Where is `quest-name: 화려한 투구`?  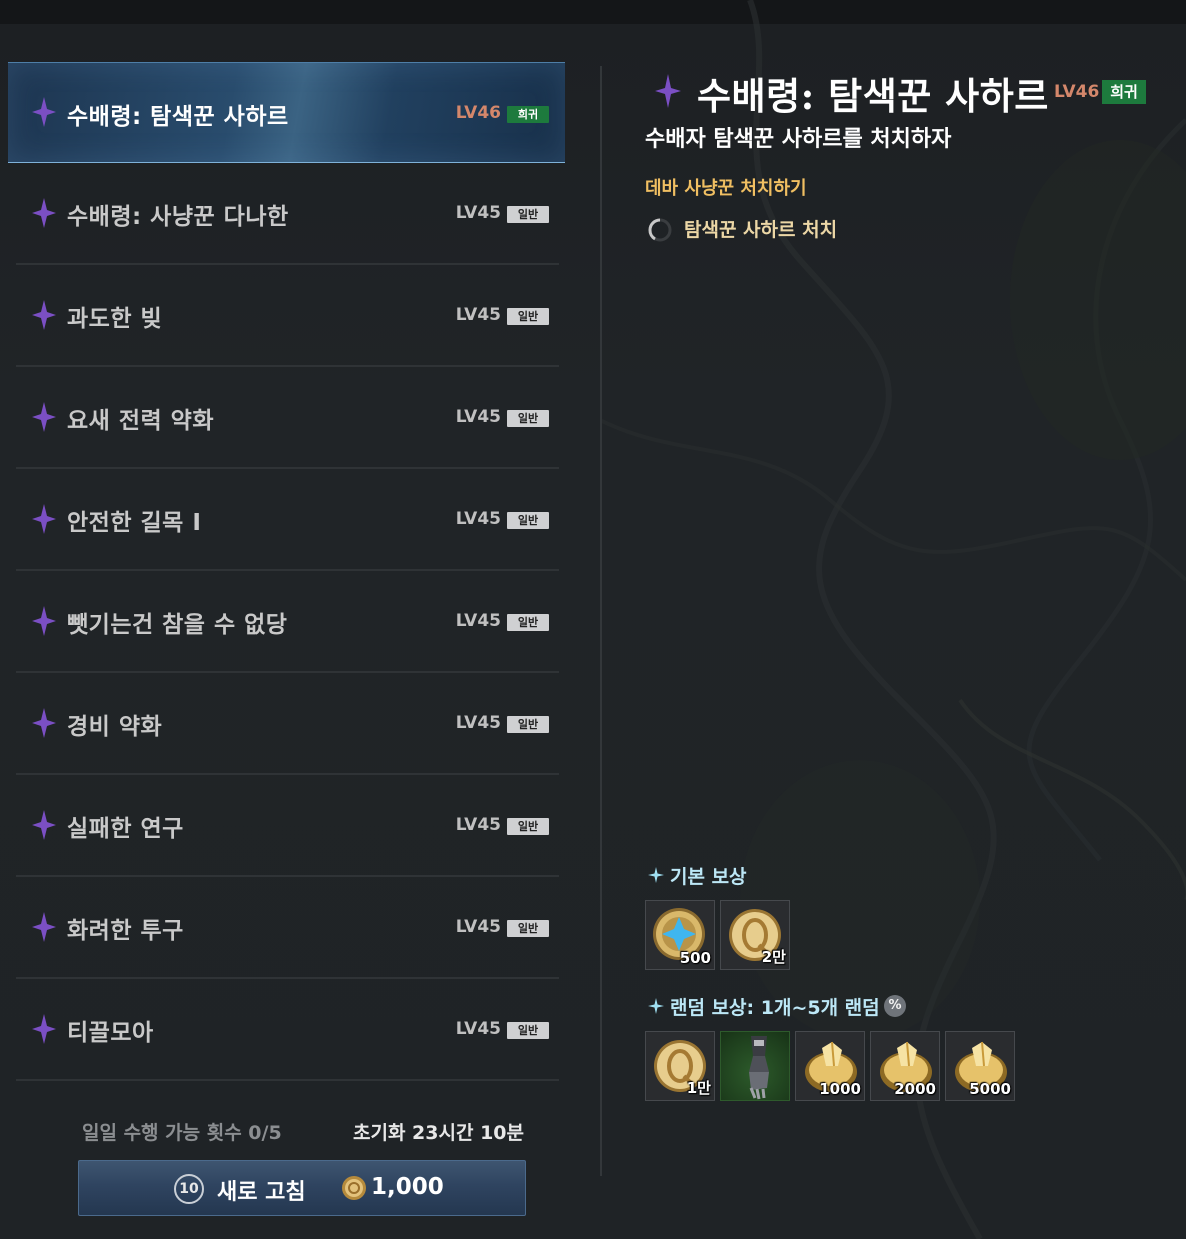
quest-name: 화려한 투구 is located at coordinates (125, 931).